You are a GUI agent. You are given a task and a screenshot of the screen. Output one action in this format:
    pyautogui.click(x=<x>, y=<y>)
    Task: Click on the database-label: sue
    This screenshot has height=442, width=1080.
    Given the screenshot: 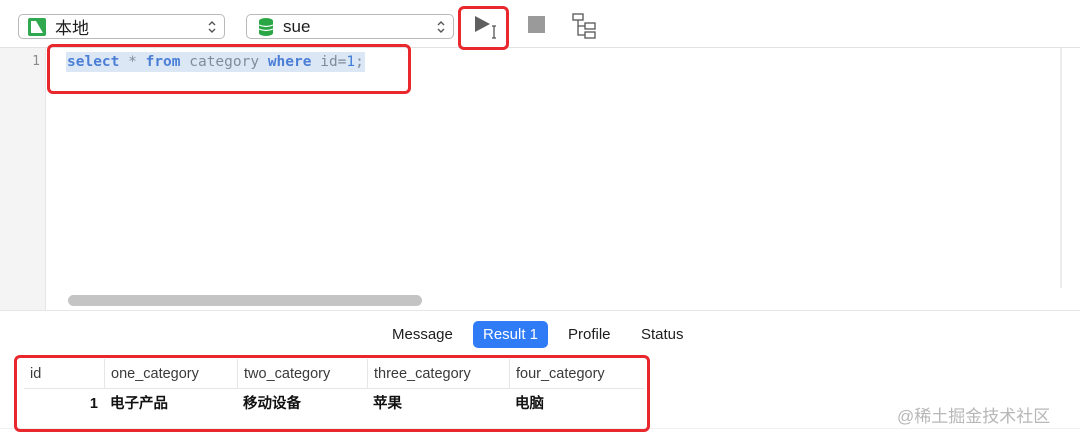 What is the action you would take?
    pyautogui.click(x=297, y=26)
    